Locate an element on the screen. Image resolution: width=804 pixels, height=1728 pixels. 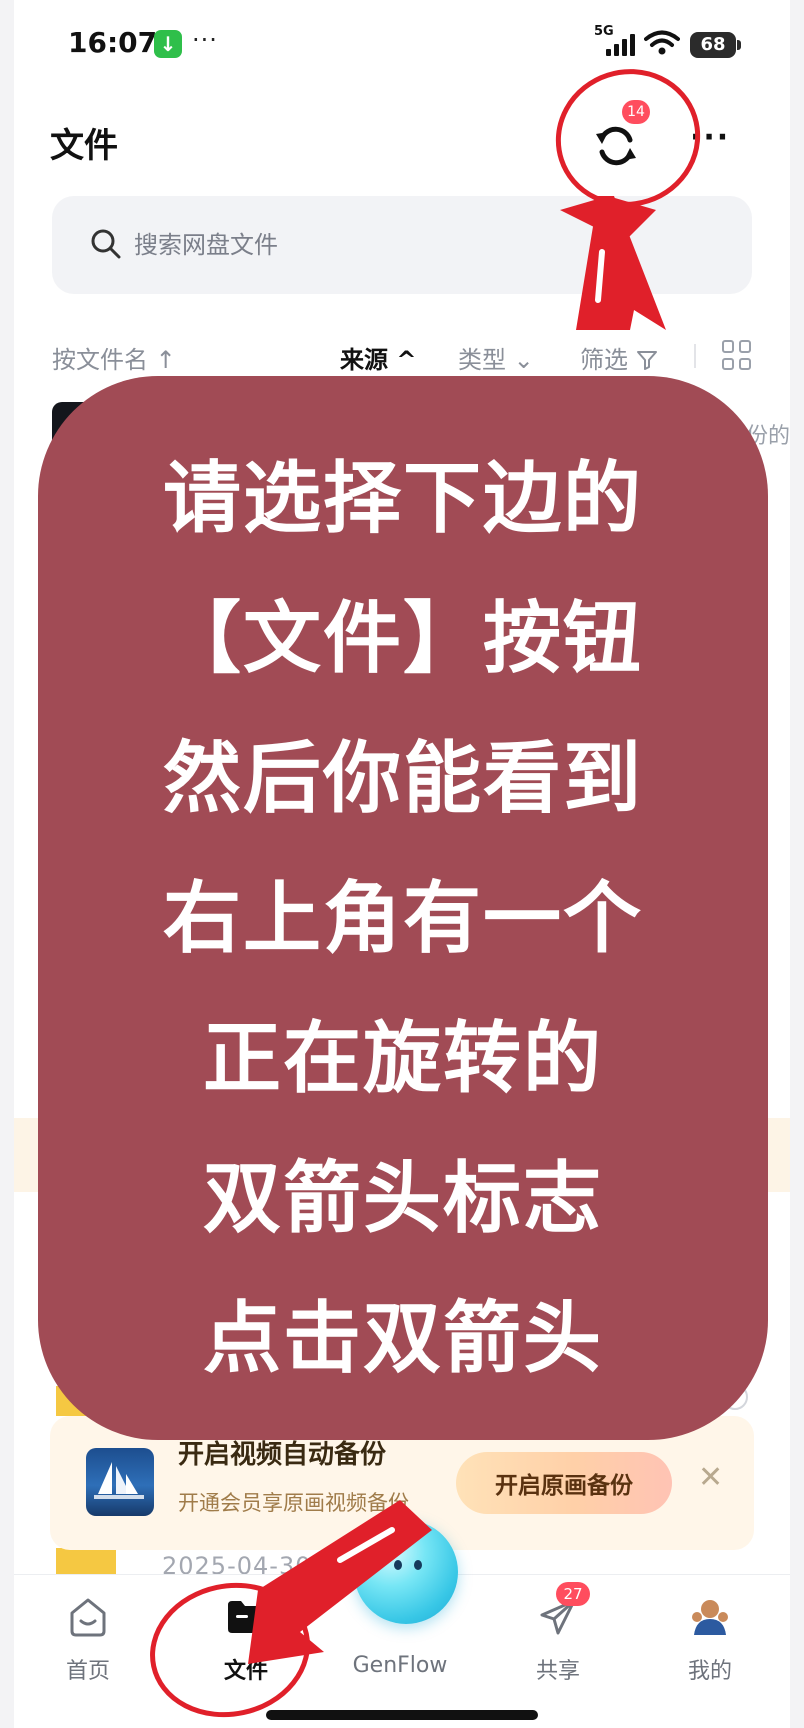
status-more-indicator: ··· is located at coordinates (205, 40).